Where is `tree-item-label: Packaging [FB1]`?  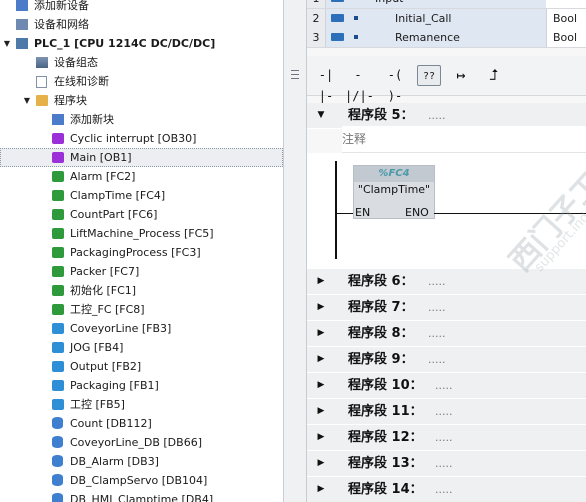 tree-item-label: Packaging [FB1] is located at coordinates (114, 385).